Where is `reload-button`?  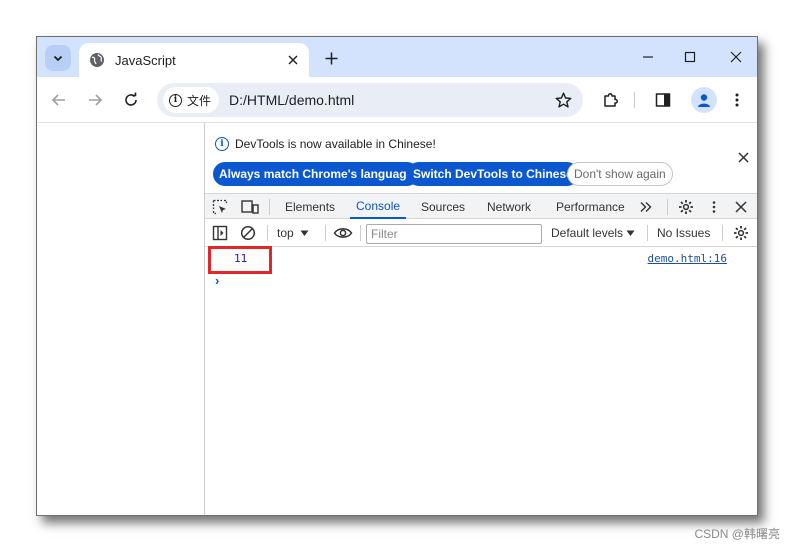 reload-button is located at coordinates (131, 100).